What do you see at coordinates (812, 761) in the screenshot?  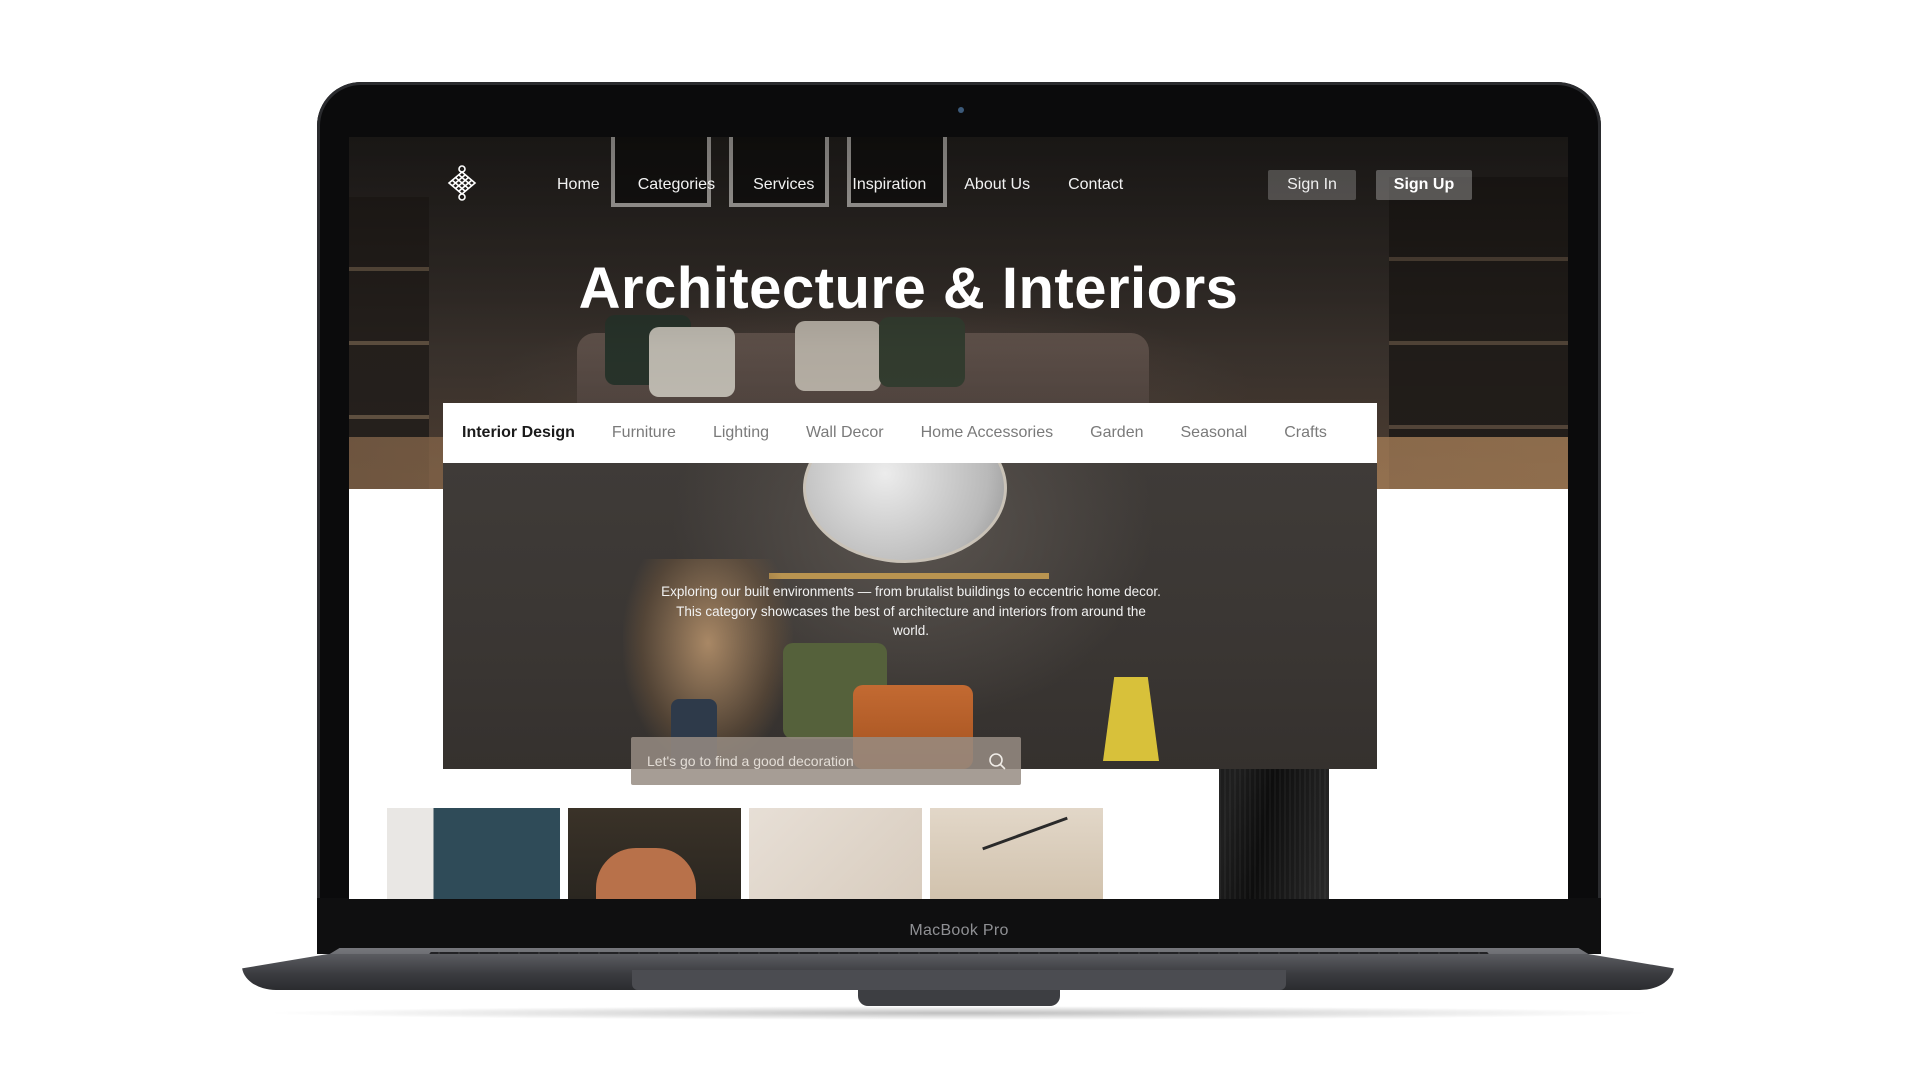 I see `search-input` at bounding box center [812, 761].